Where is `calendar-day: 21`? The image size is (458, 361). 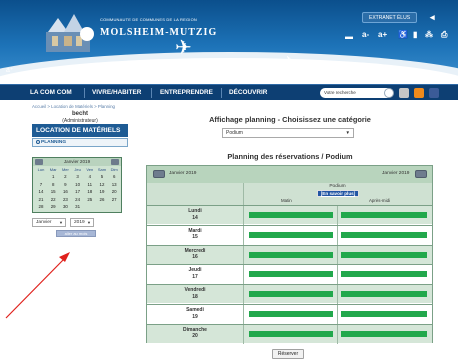 calendar-day: 21 is located at coordinates (41, 199).